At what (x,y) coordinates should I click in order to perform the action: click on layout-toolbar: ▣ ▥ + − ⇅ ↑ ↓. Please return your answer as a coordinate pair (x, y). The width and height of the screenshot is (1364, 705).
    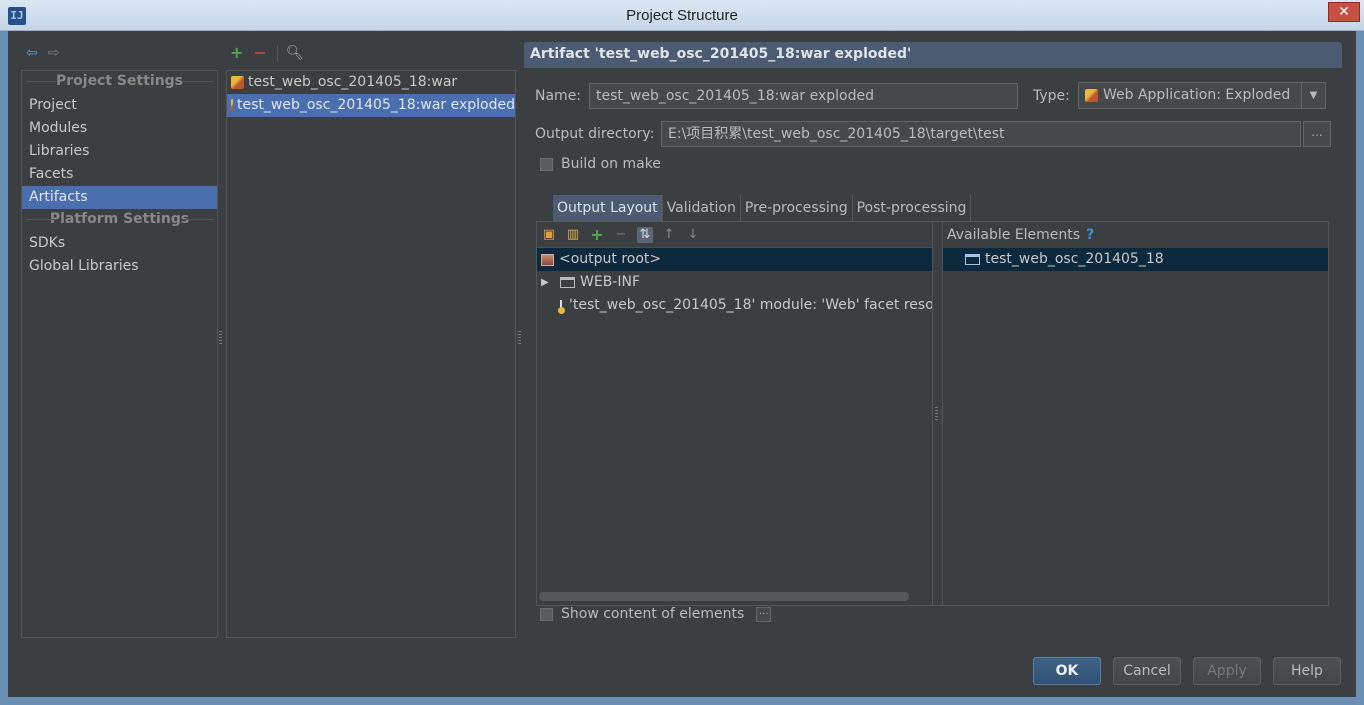
    Looking at the image, I should click on (734, 235).